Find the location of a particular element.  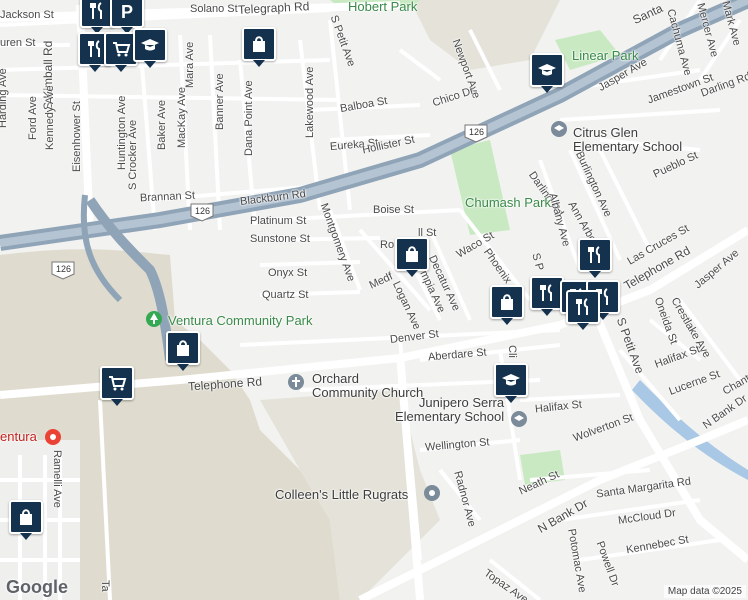

svg-text: P is located at coordinates (127, 11).